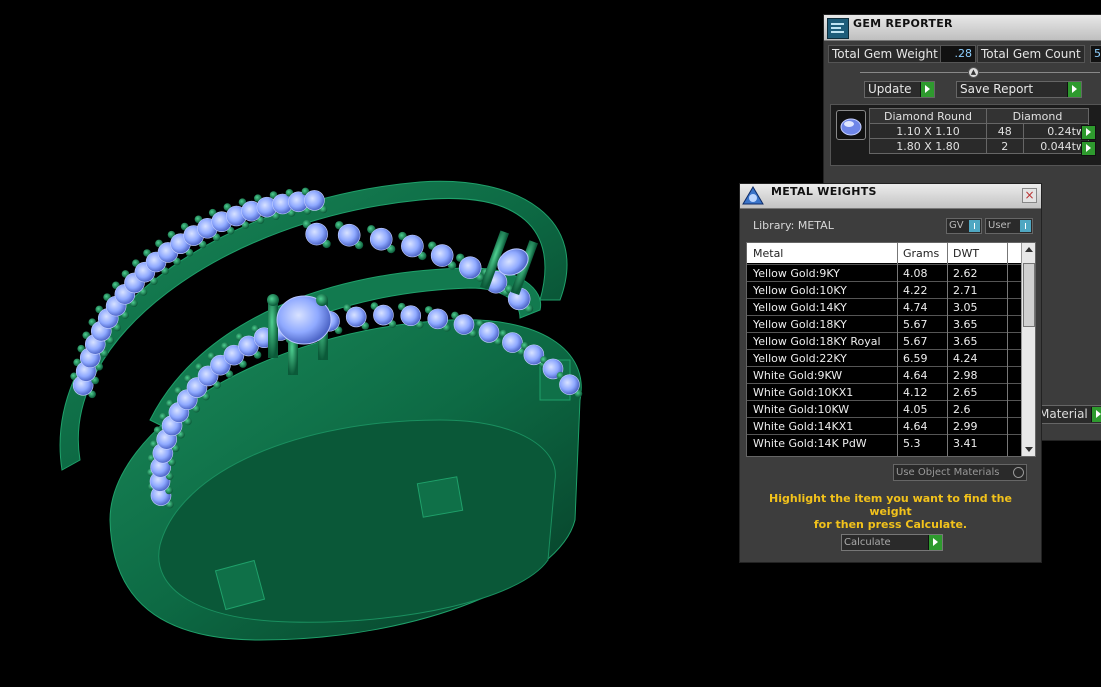 Image resolution: width=1101 pixels, height=687 pixels. I want to click on gem-reporter-title: GEM REPORTER, so click(903, 23).